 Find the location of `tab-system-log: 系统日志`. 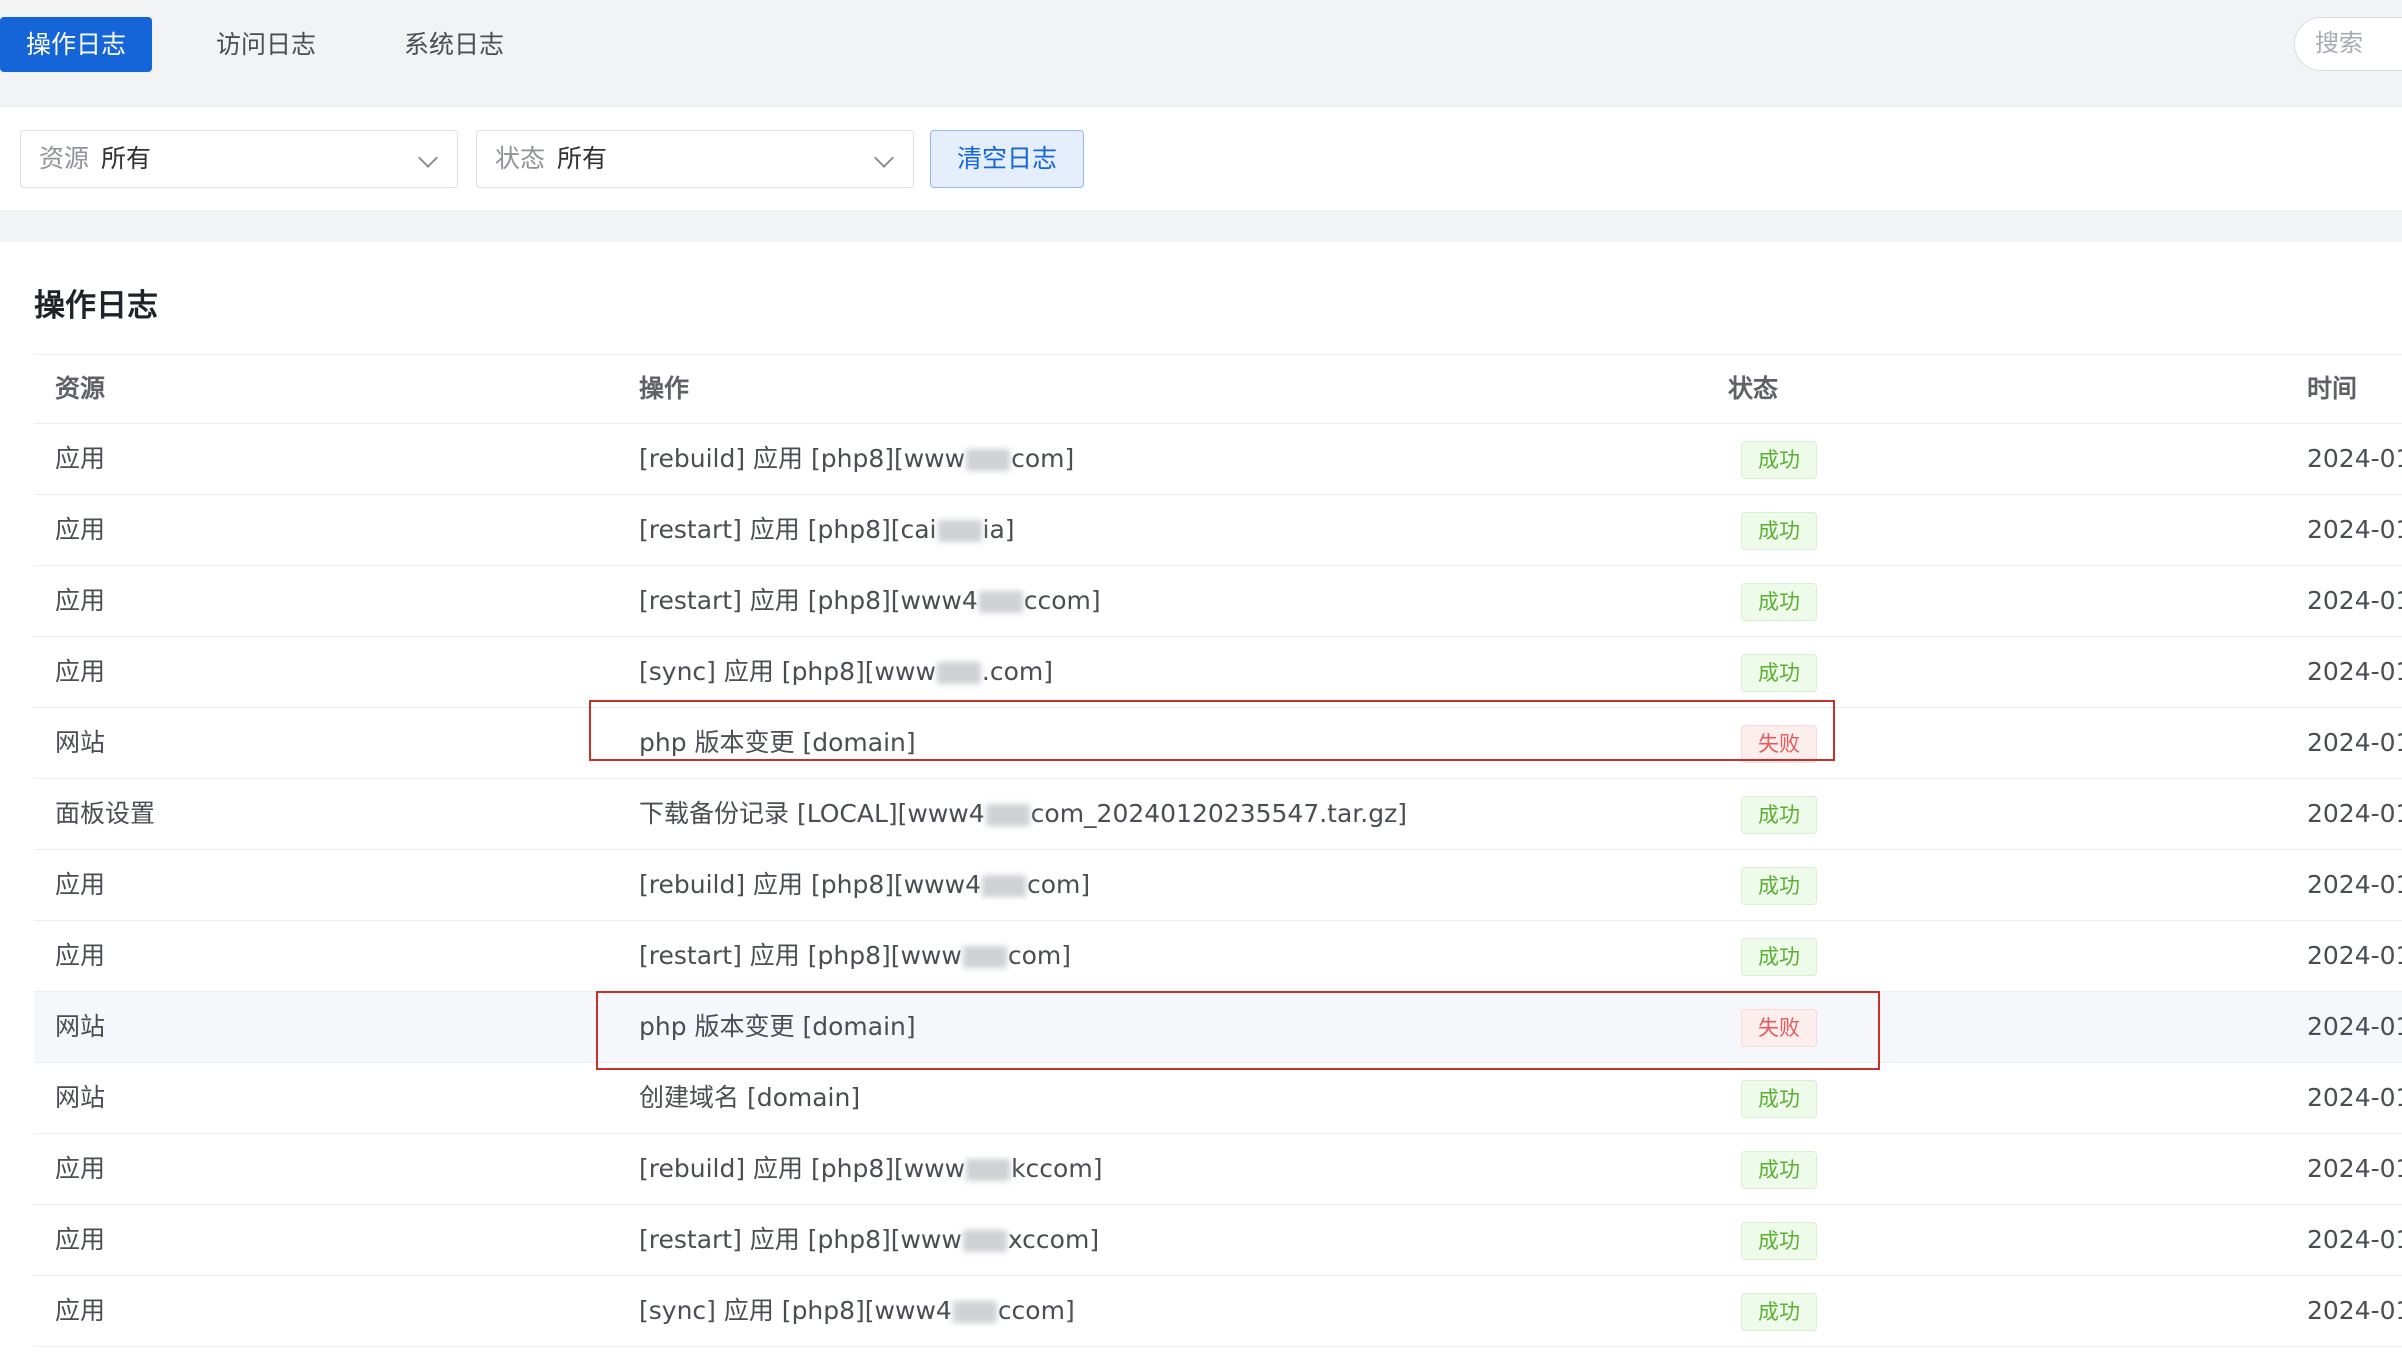

tab-system-log: 系统日志 is located at coordinates (454, 44).